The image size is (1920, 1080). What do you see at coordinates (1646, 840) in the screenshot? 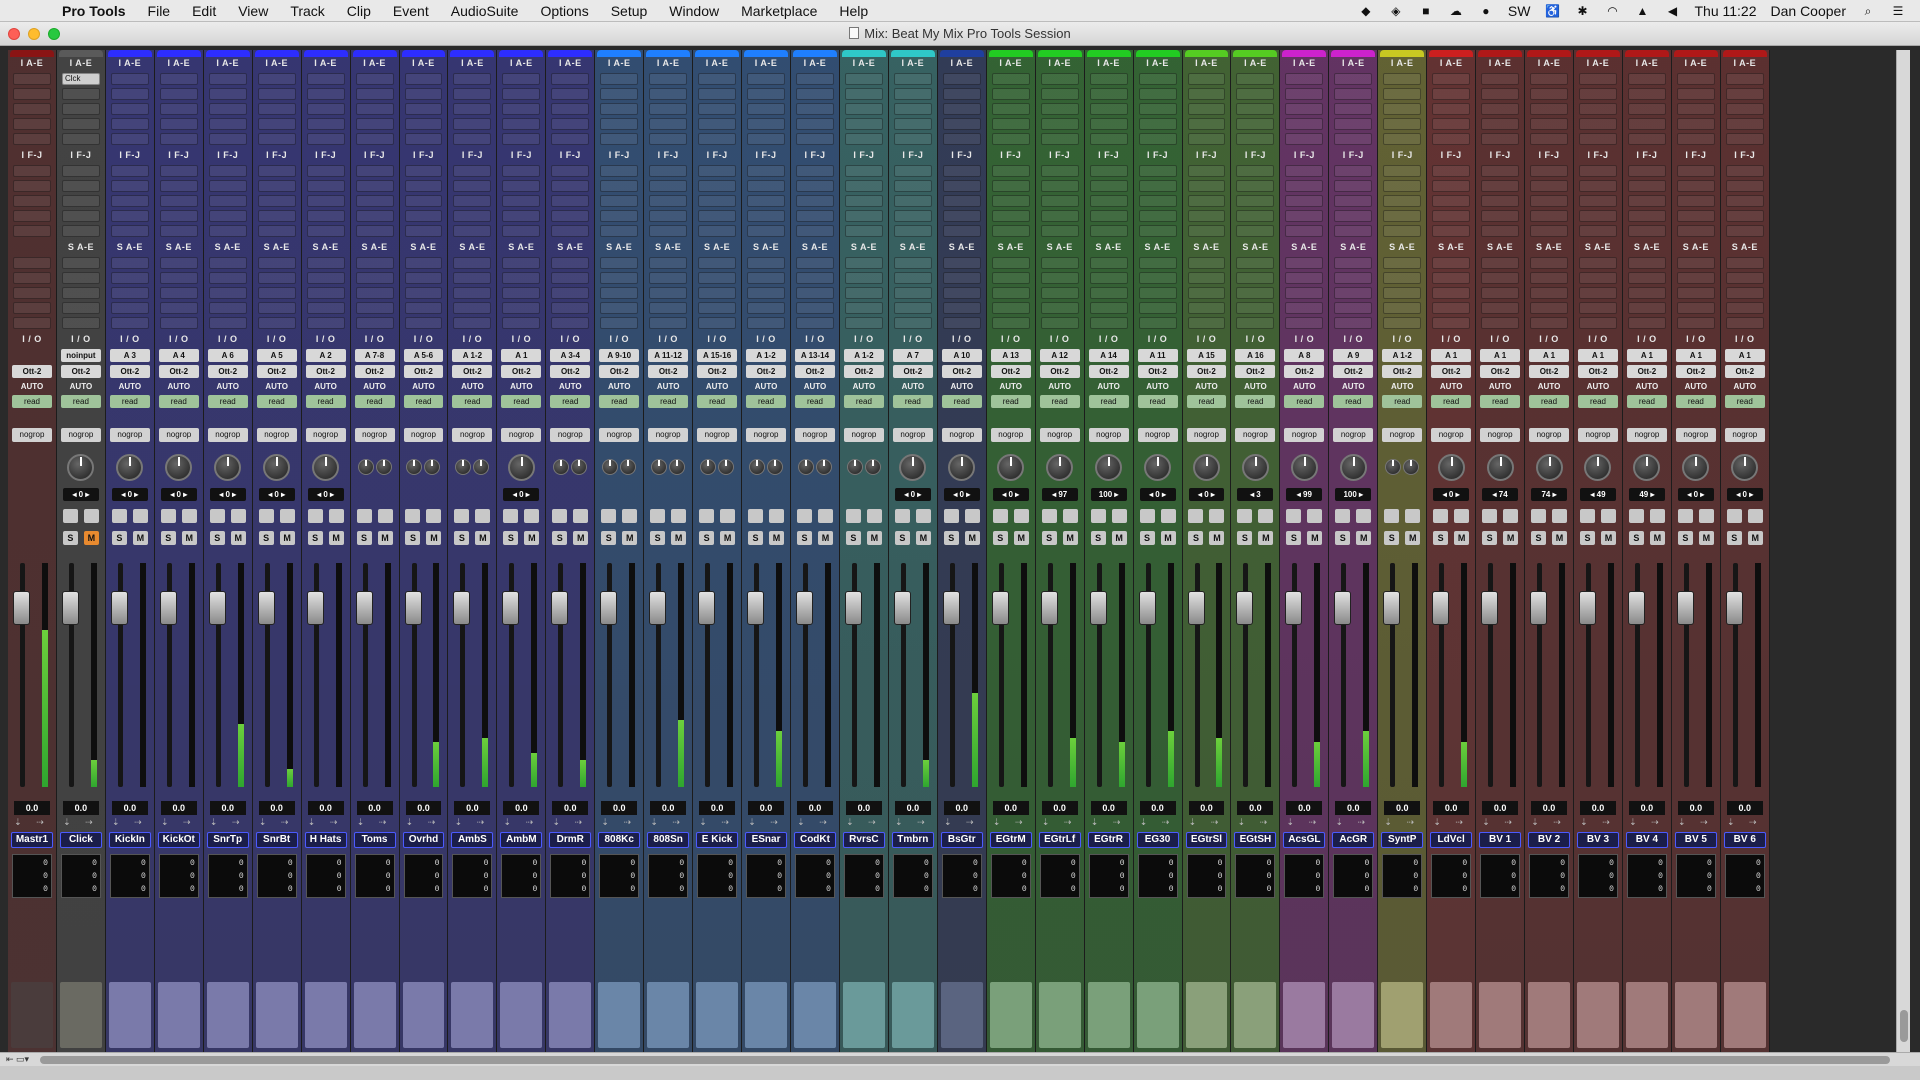
I see `track-name: BV 4` at bounding box center [1646, 840].